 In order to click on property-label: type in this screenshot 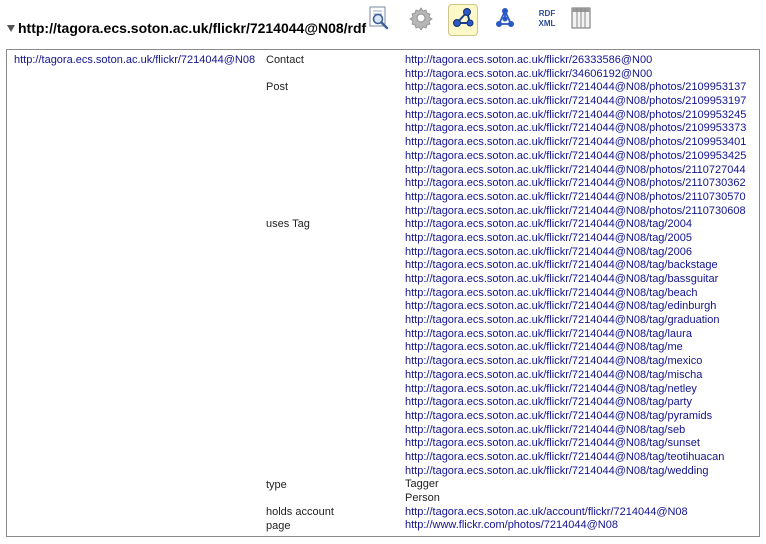, I will do `click(276, 484)`.